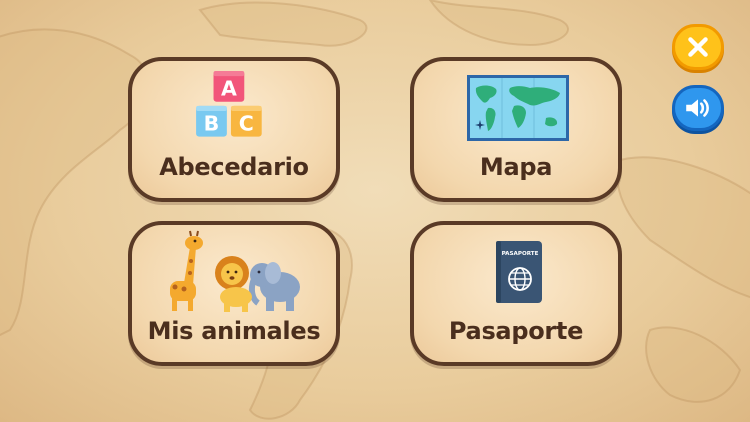 This screenshot has height=422, width=750. I want to click on alphabet-card: A B C Abecedario, so click(234, 129).